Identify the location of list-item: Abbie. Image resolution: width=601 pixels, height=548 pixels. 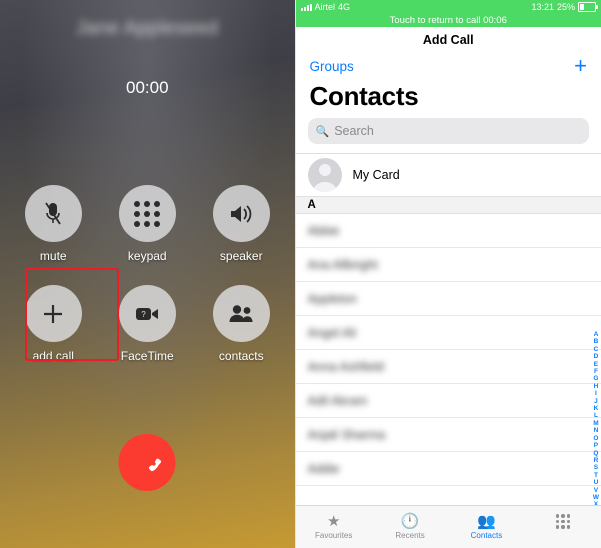
(448, 231).